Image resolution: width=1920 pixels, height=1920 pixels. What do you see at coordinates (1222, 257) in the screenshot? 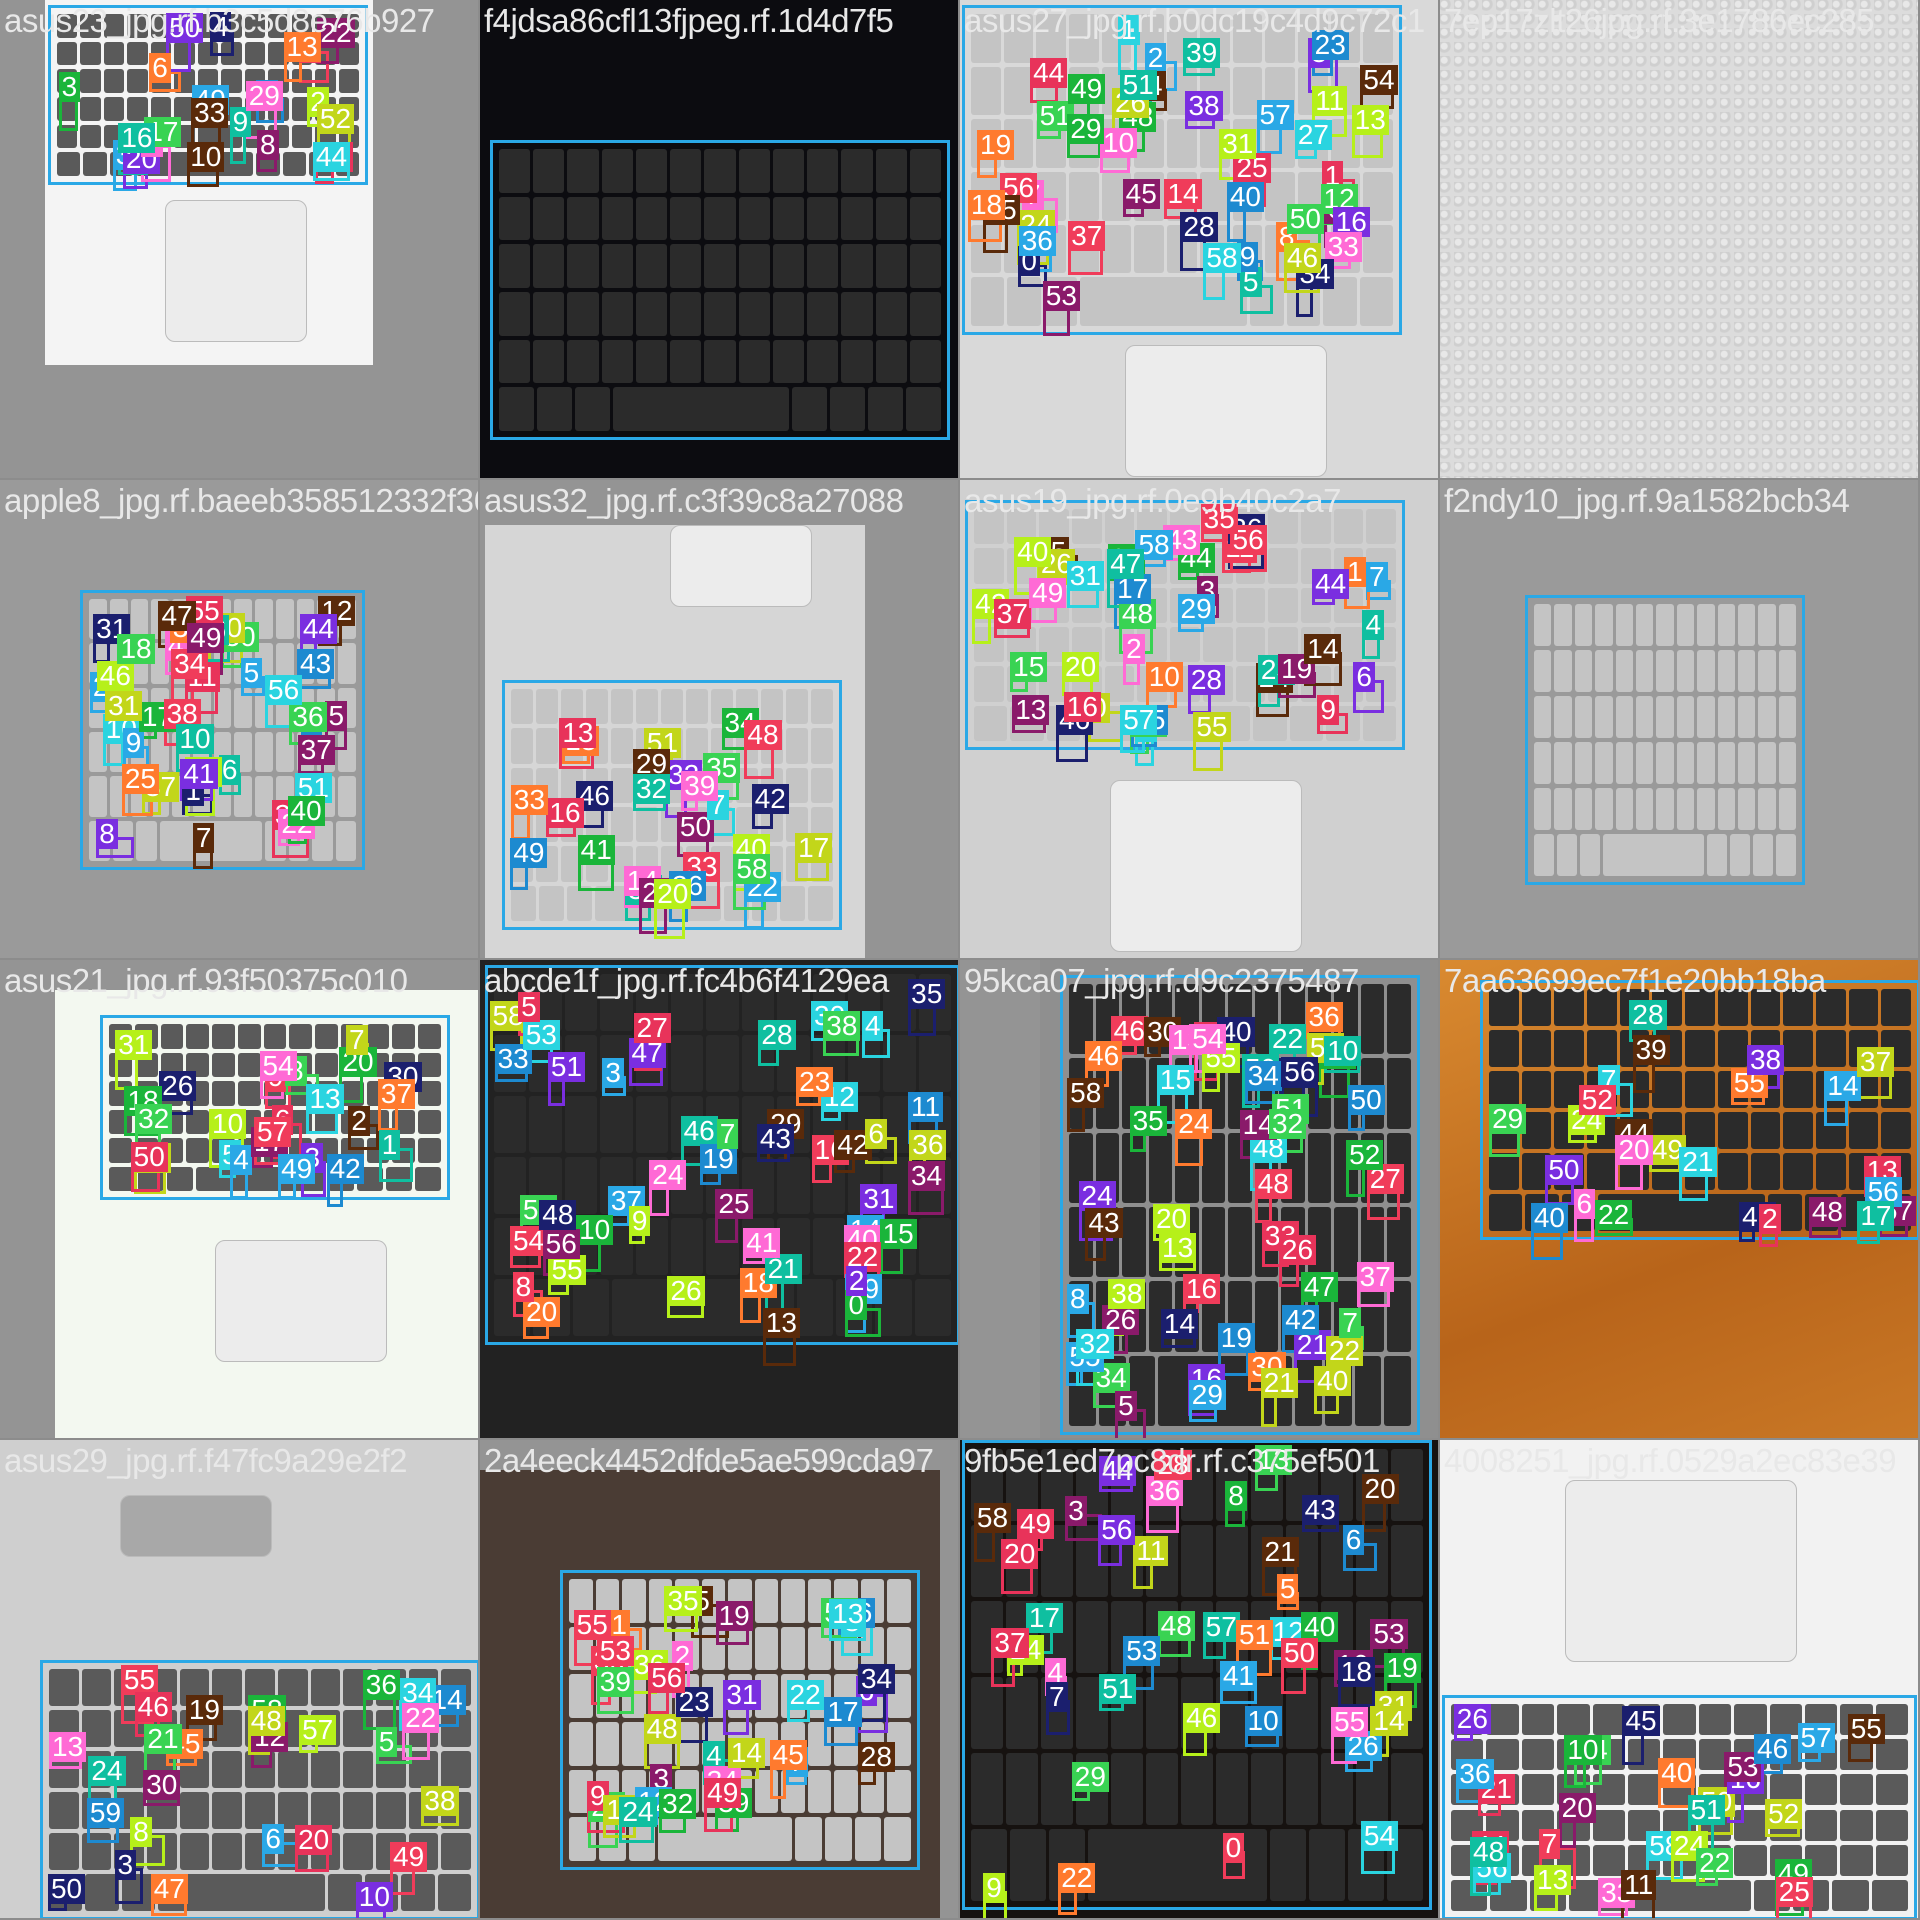
I see `class-label: 58` at bounding box center [1222, 257].